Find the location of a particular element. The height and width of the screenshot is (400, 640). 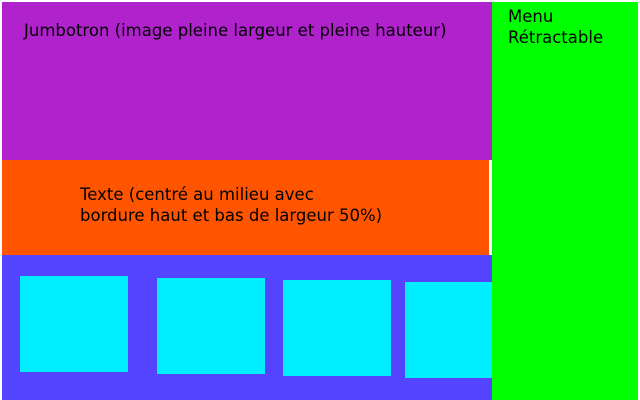

text-band-line-2: bordure haut et bas de largeur 50%) is located at coordinates (231, 215).